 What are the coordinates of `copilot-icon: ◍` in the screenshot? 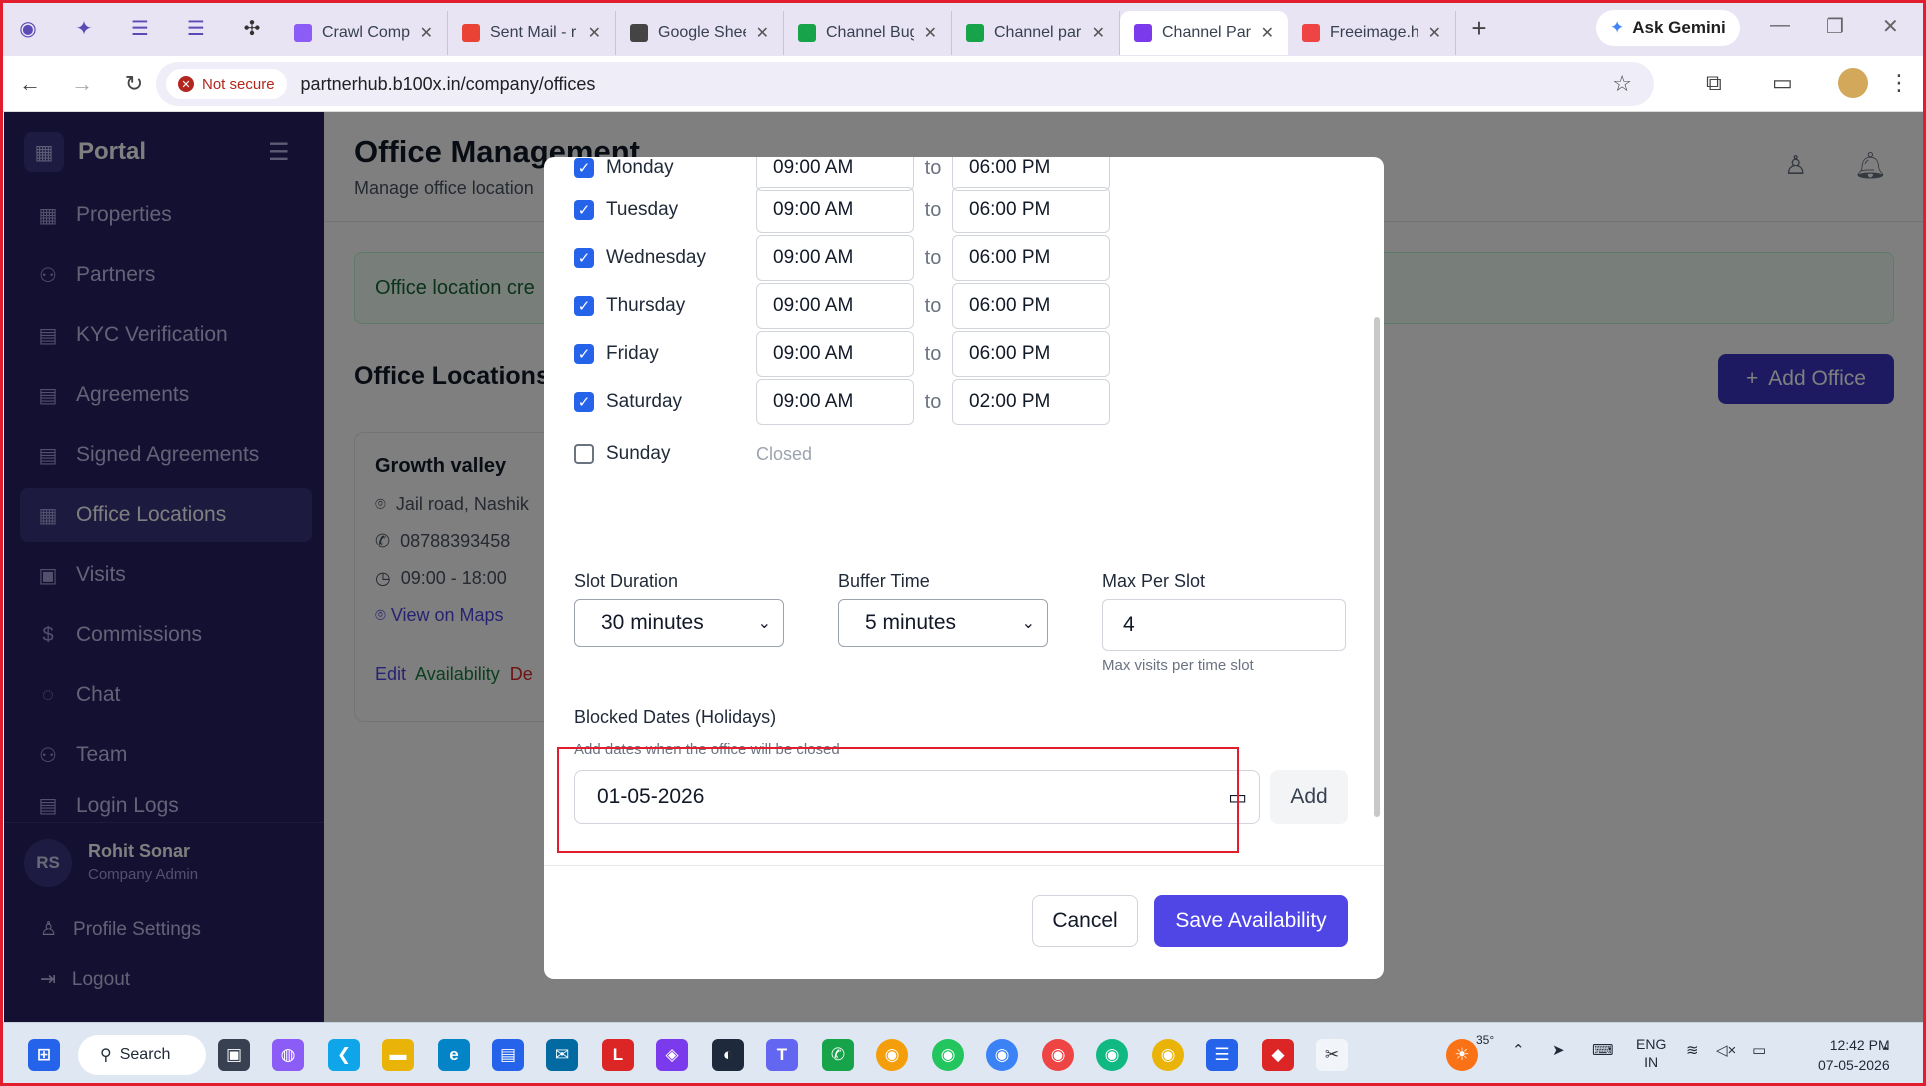 It's located at (288, 1055).